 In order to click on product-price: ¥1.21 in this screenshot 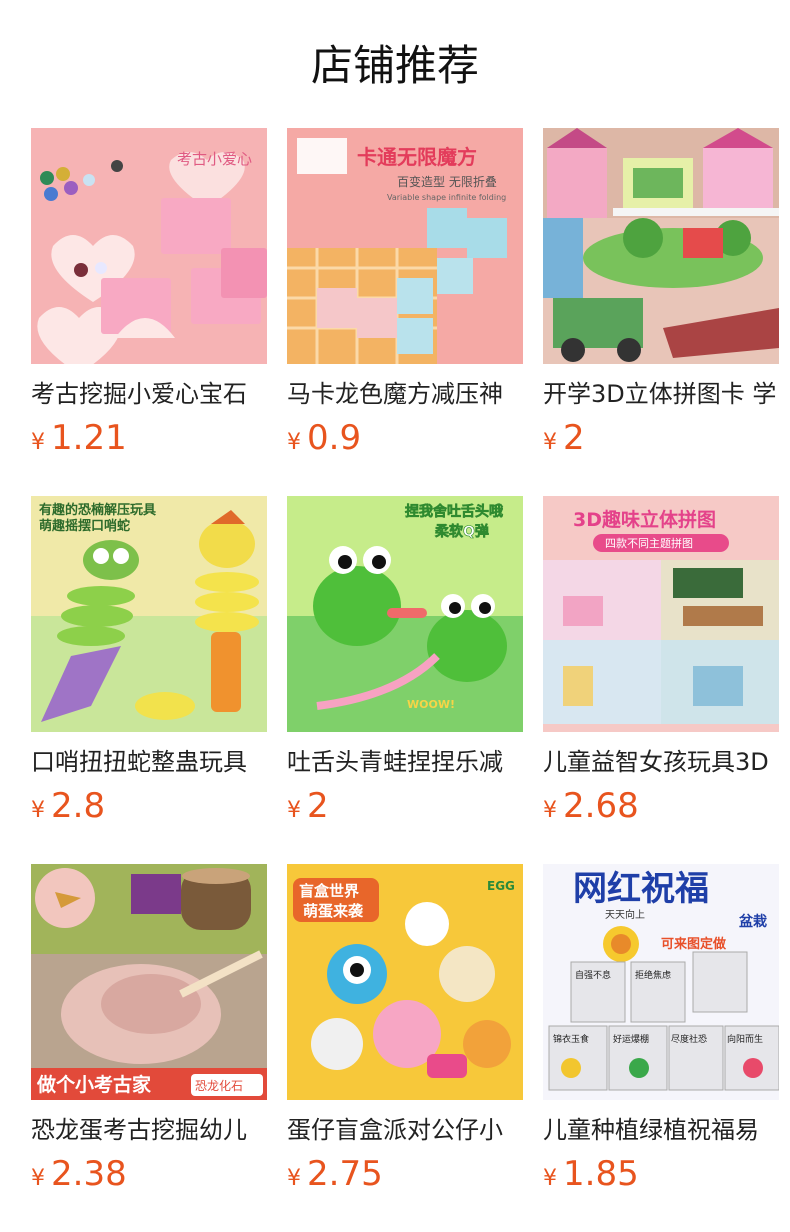, I will do `click(149, 438)`.